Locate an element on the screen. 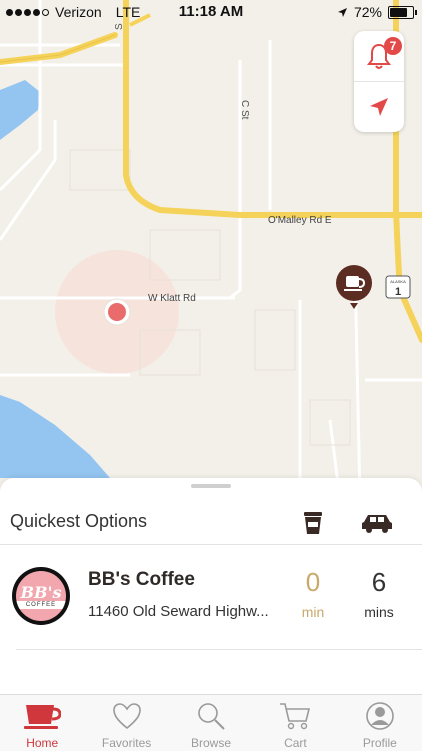 The width and height of the screenshot is (422, 751). shop-logo: BB's COFFEE is located at coordinates (41, 596).